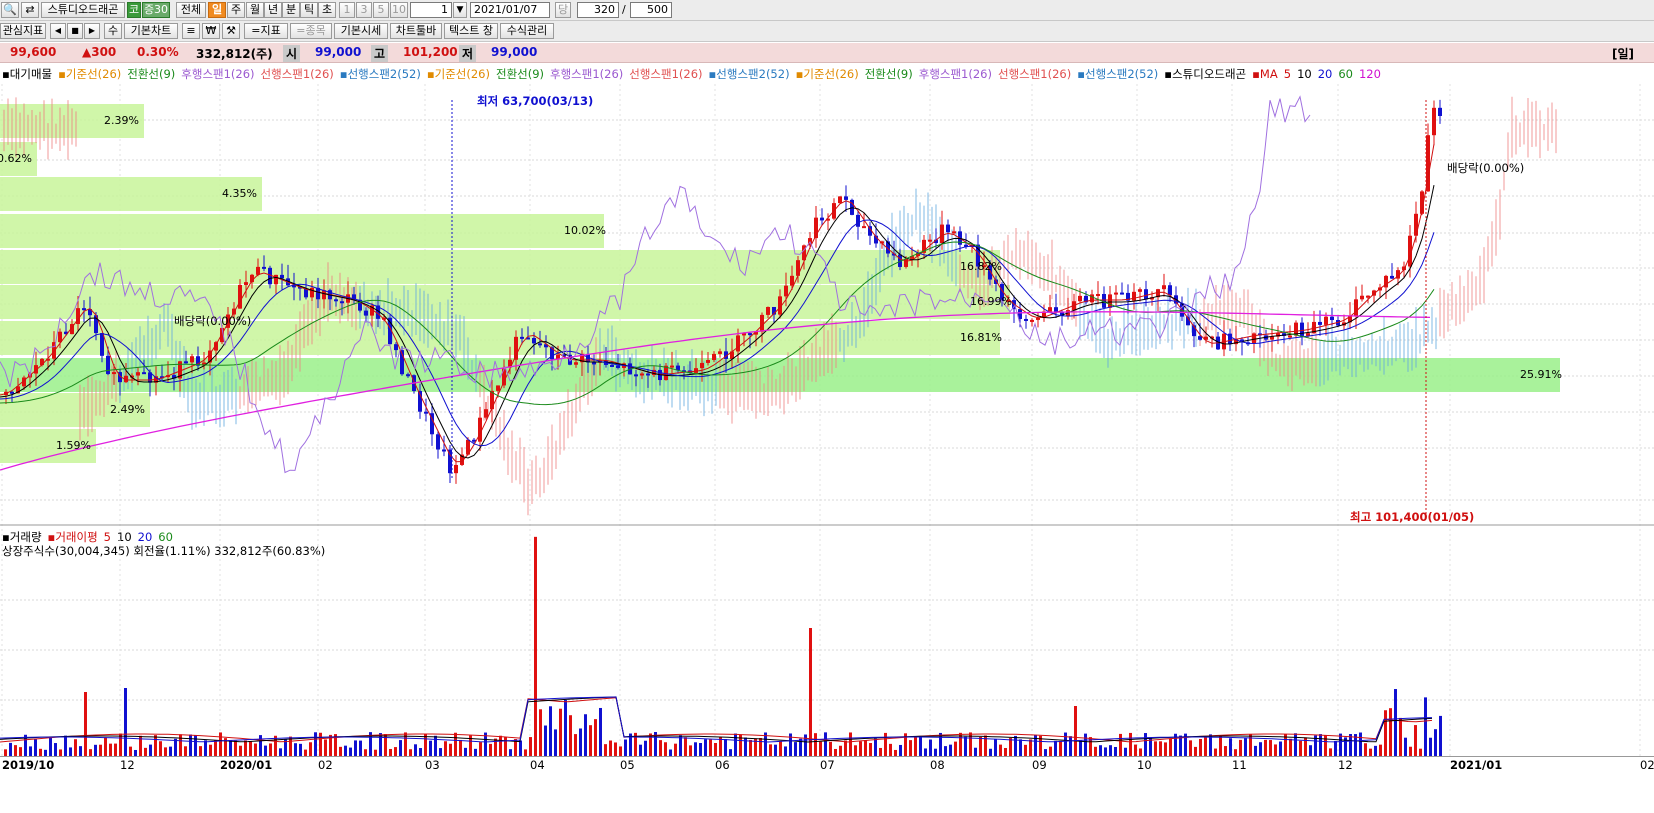 The width and height of the screenshot is (1654, 813). What do you see at coordinates (217, 10) in the screenshot?
I see `period-day-button: 일` at bounding box center [217, 10].